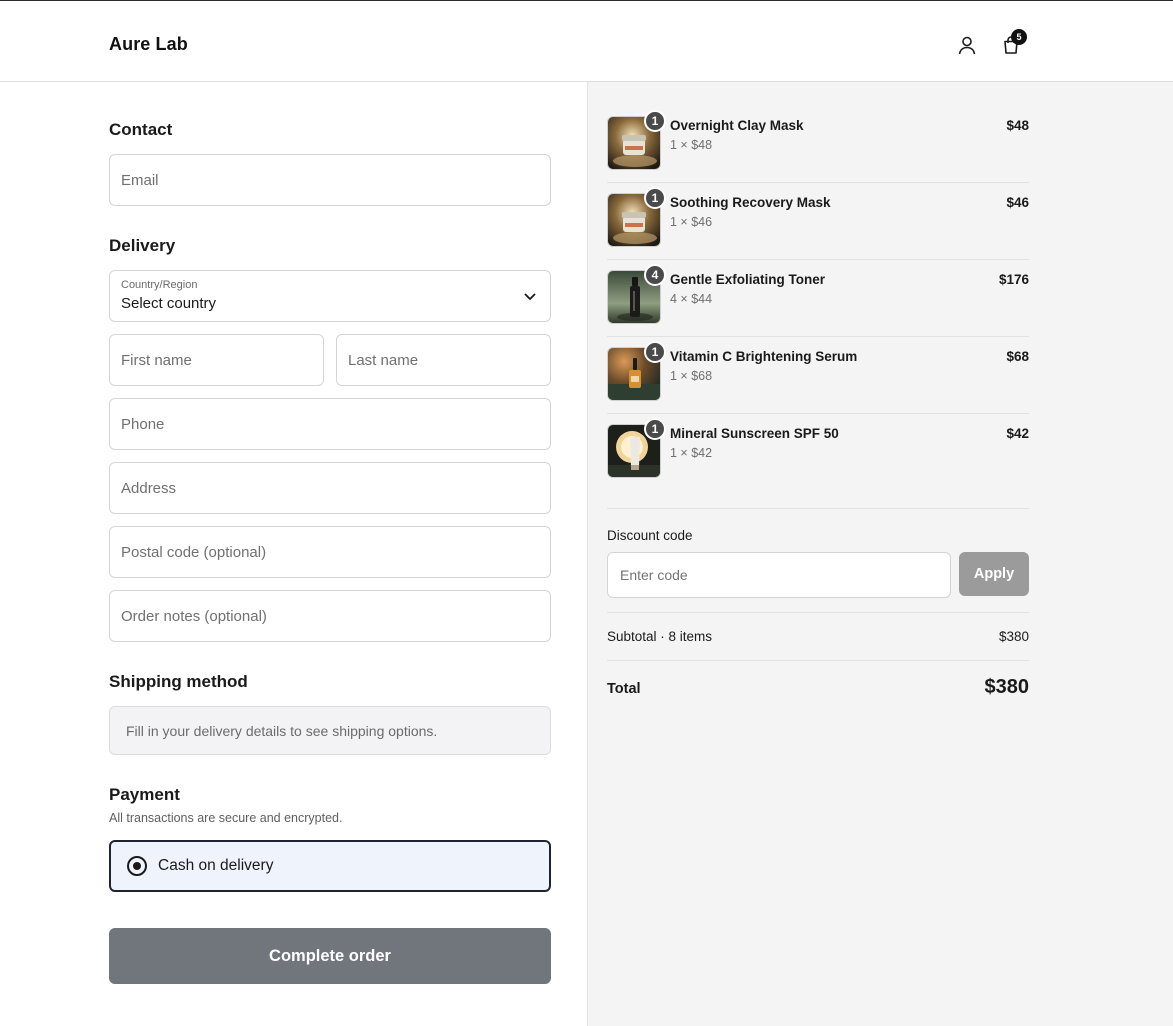 The width and height of the screenshot is (1173, 1026). What do you see at coordinates (1017, 202) in the screenshot?
I see `item-total-price: $46` at bounding box center [1017, 202].